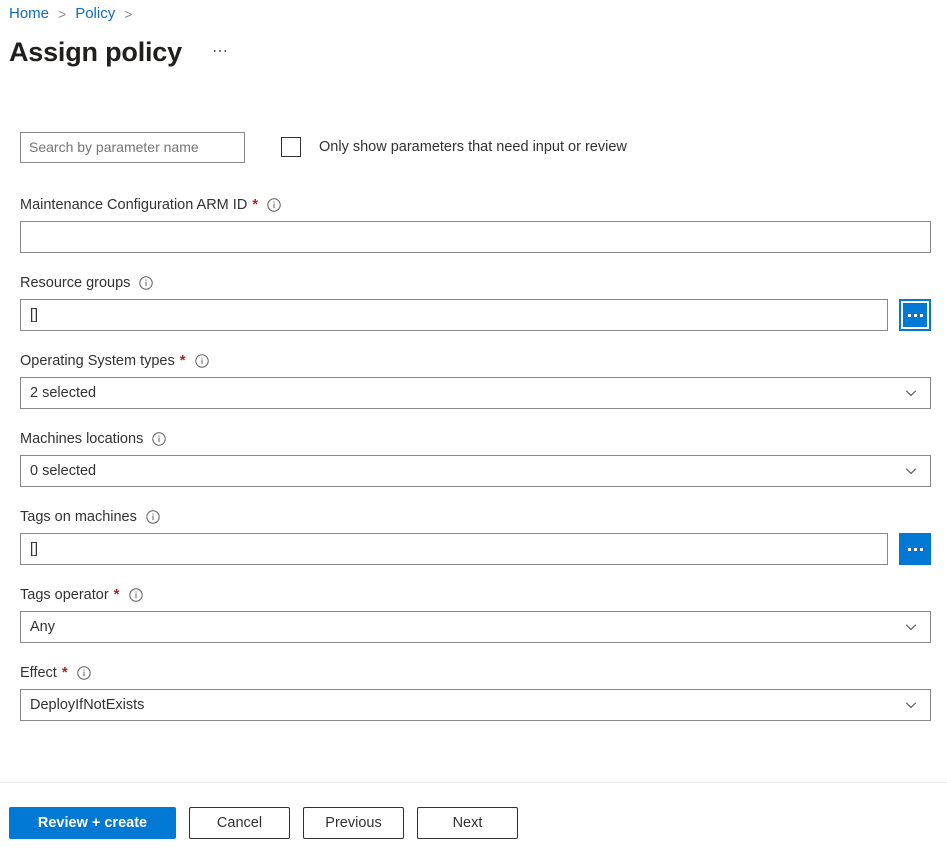  I want to click on select-value: DeployIfNotExists, so click(87, 705).